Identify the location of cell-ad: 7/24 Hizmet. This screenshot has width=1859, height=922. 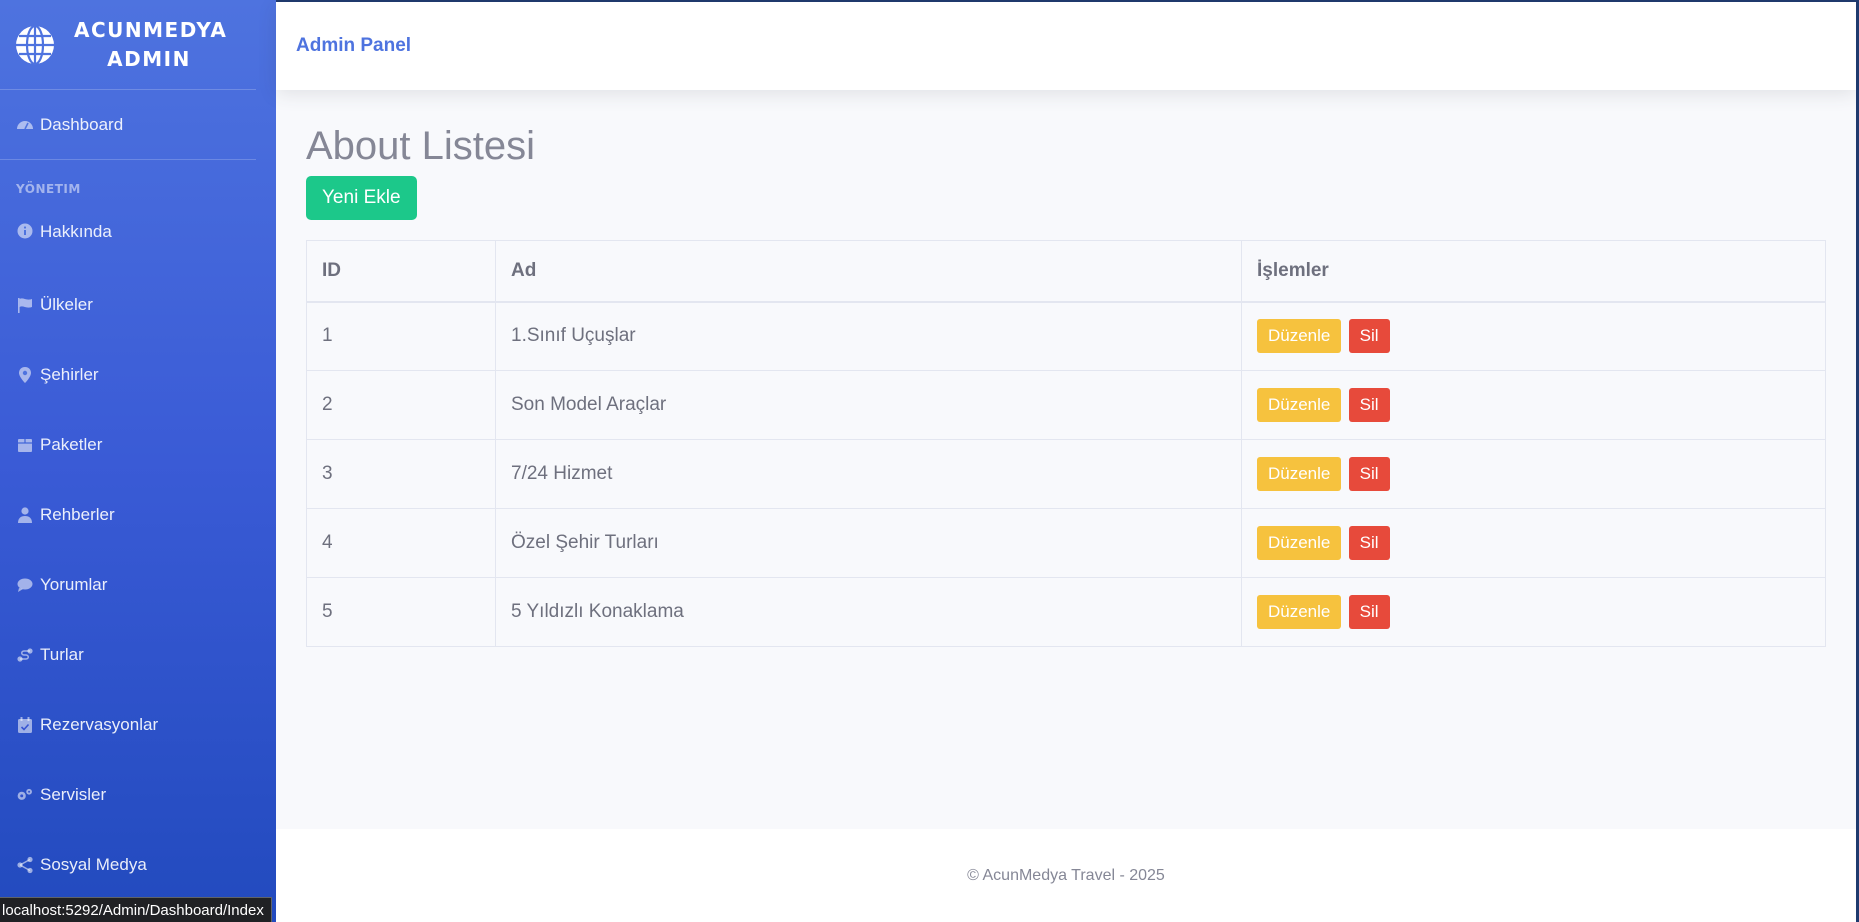
(868, 474).